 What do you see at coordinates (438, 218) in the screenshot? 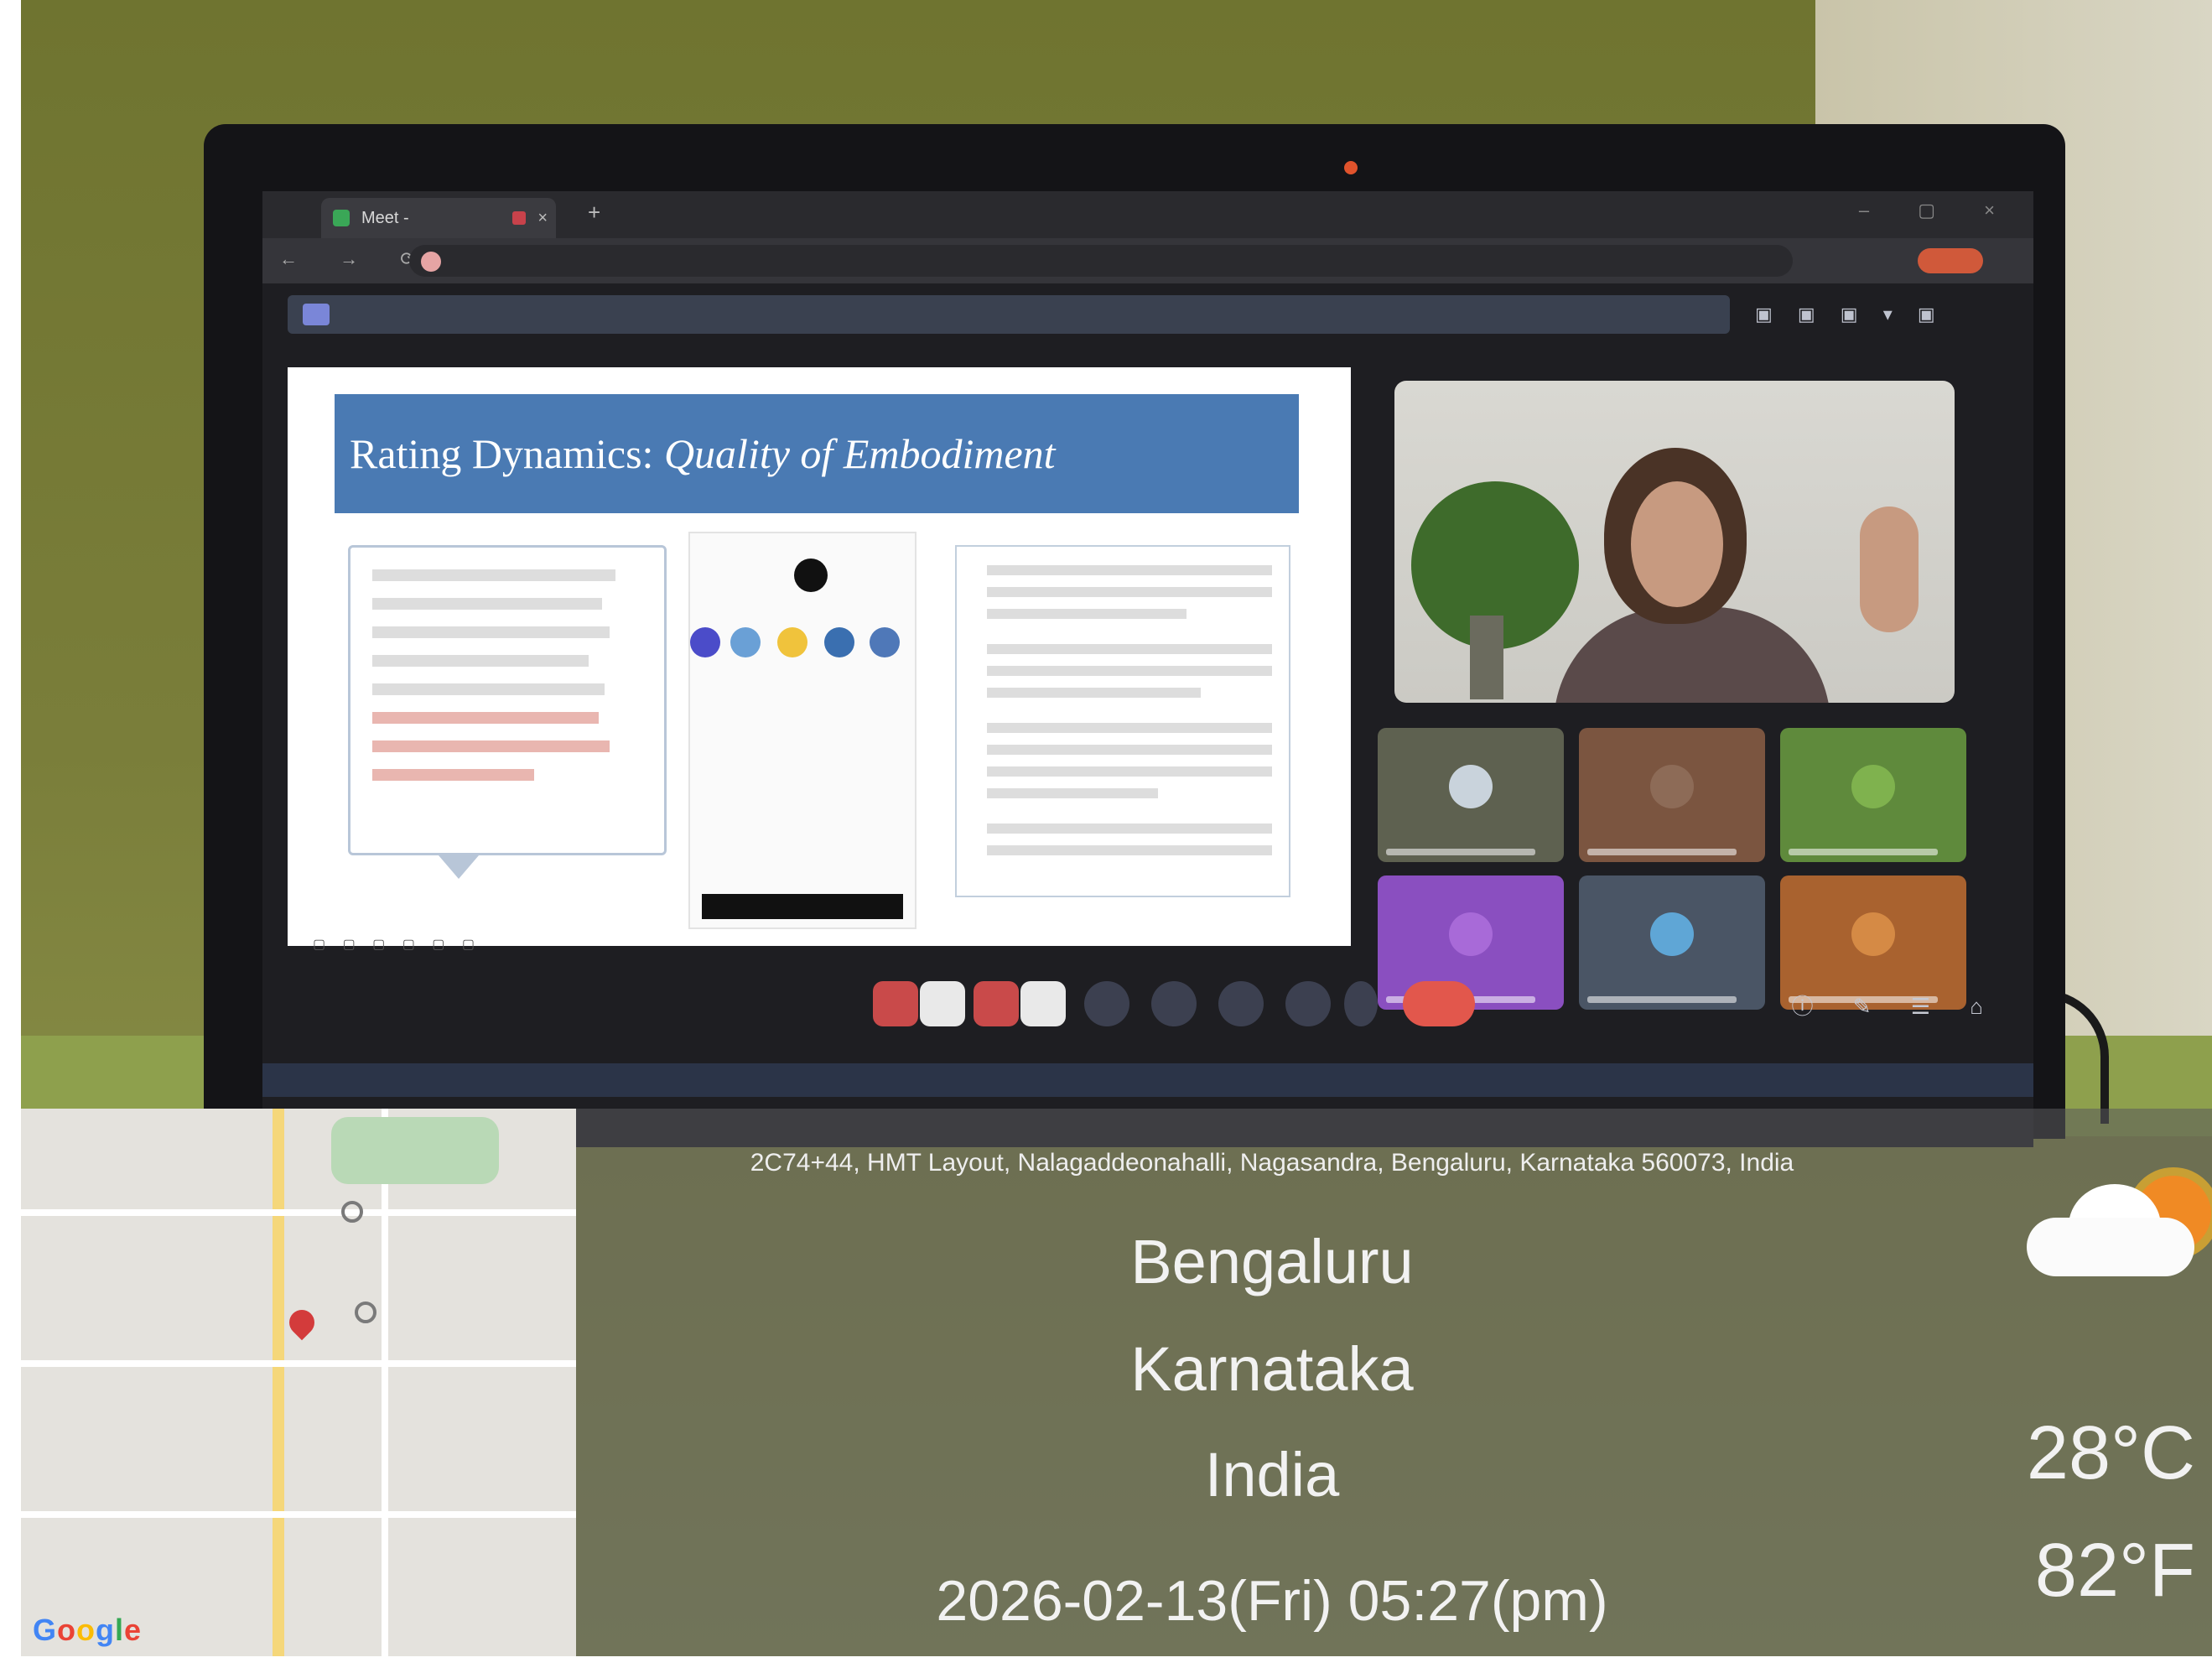
I see `browser-tab: Meet - ×` at bounding box center [438, 218].